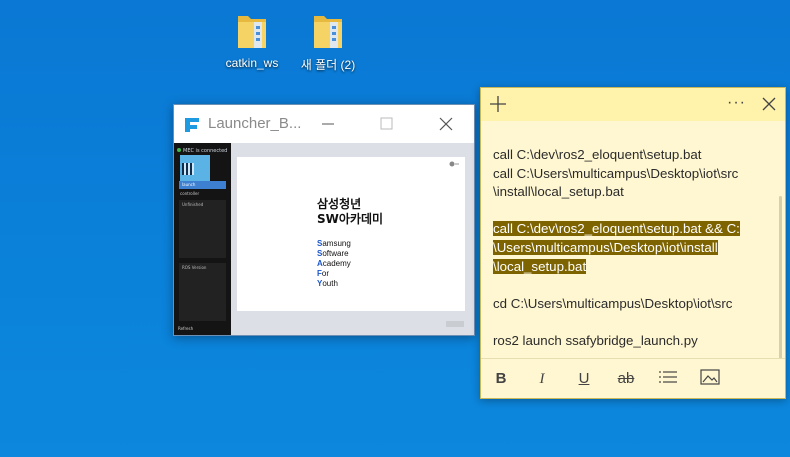  What do you see at coordinates (195, 169) in the screenshot?
I see `qr-code-image` at bounding box center [195, 169].